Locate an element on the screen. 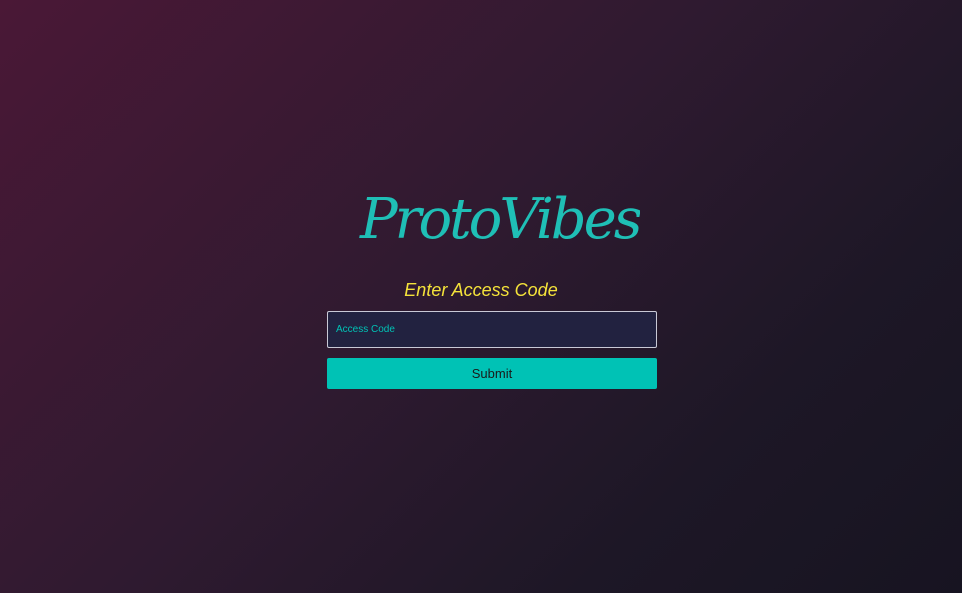 This screenshot has width=962, height=593. submit-button: Submit is located at coordinates (492, 373).